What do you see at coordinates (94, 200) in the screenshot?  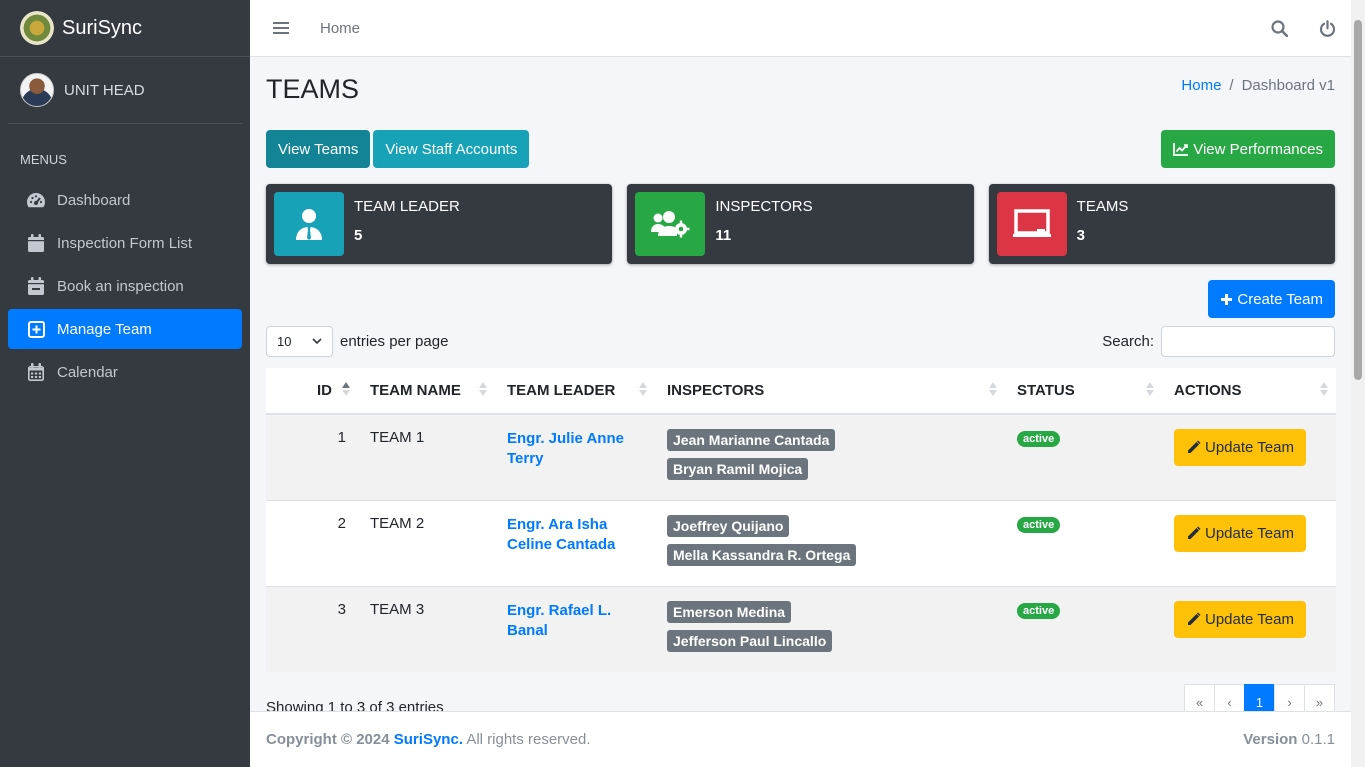 I see `sidebar-item-label: Dashboard` at bounding box center [94, 200].